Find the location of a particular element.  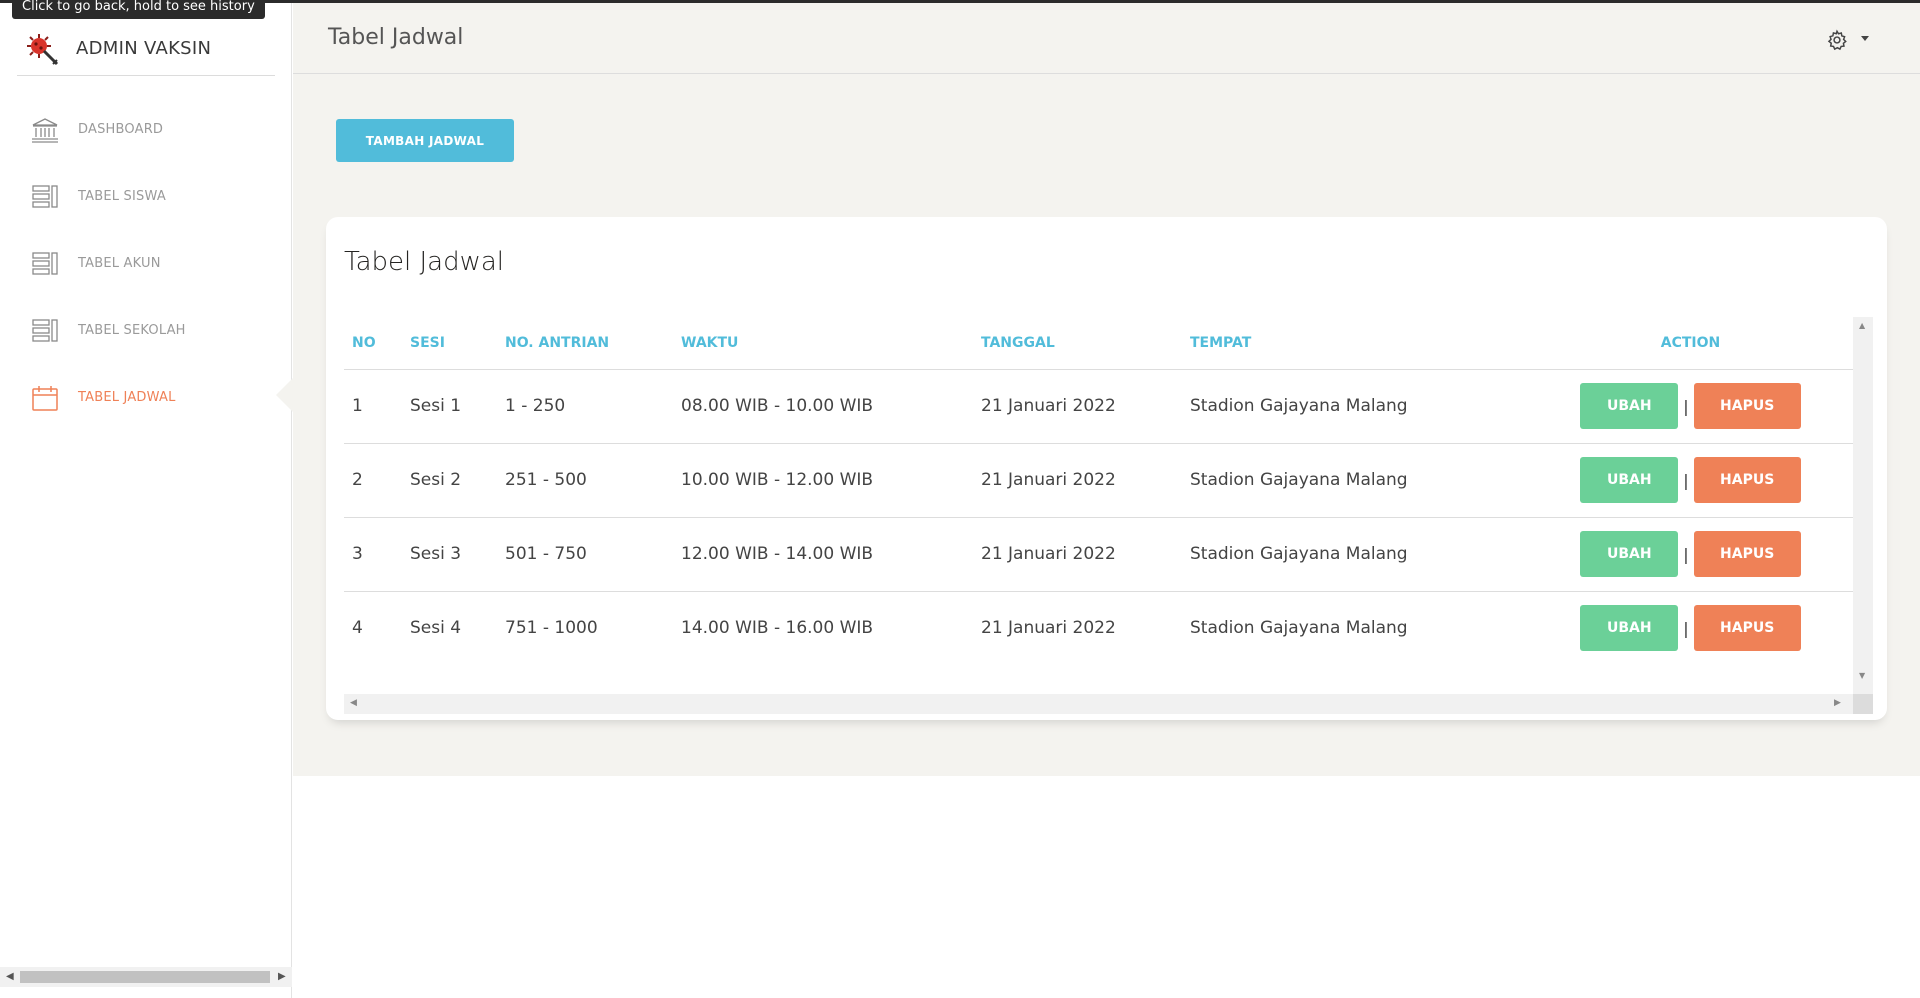

column-header-antrian: NO. ANTRIAN is located at coordinates (585, 343).